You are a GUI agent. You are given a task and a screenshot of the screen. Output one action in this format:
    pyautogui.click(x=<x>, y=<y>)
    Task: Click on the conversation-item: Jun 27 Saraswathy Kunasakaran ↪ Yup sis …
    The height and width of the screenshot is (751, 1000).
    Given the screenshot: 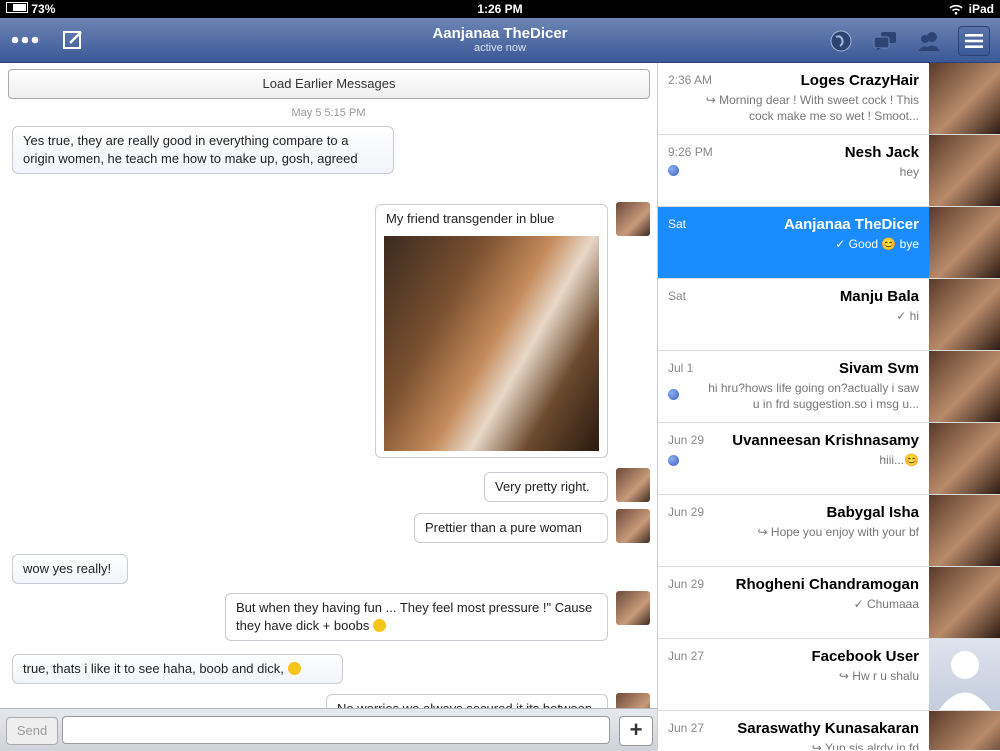 What is the action you would take?
    pyautogui.click(x=829, y=730)
    